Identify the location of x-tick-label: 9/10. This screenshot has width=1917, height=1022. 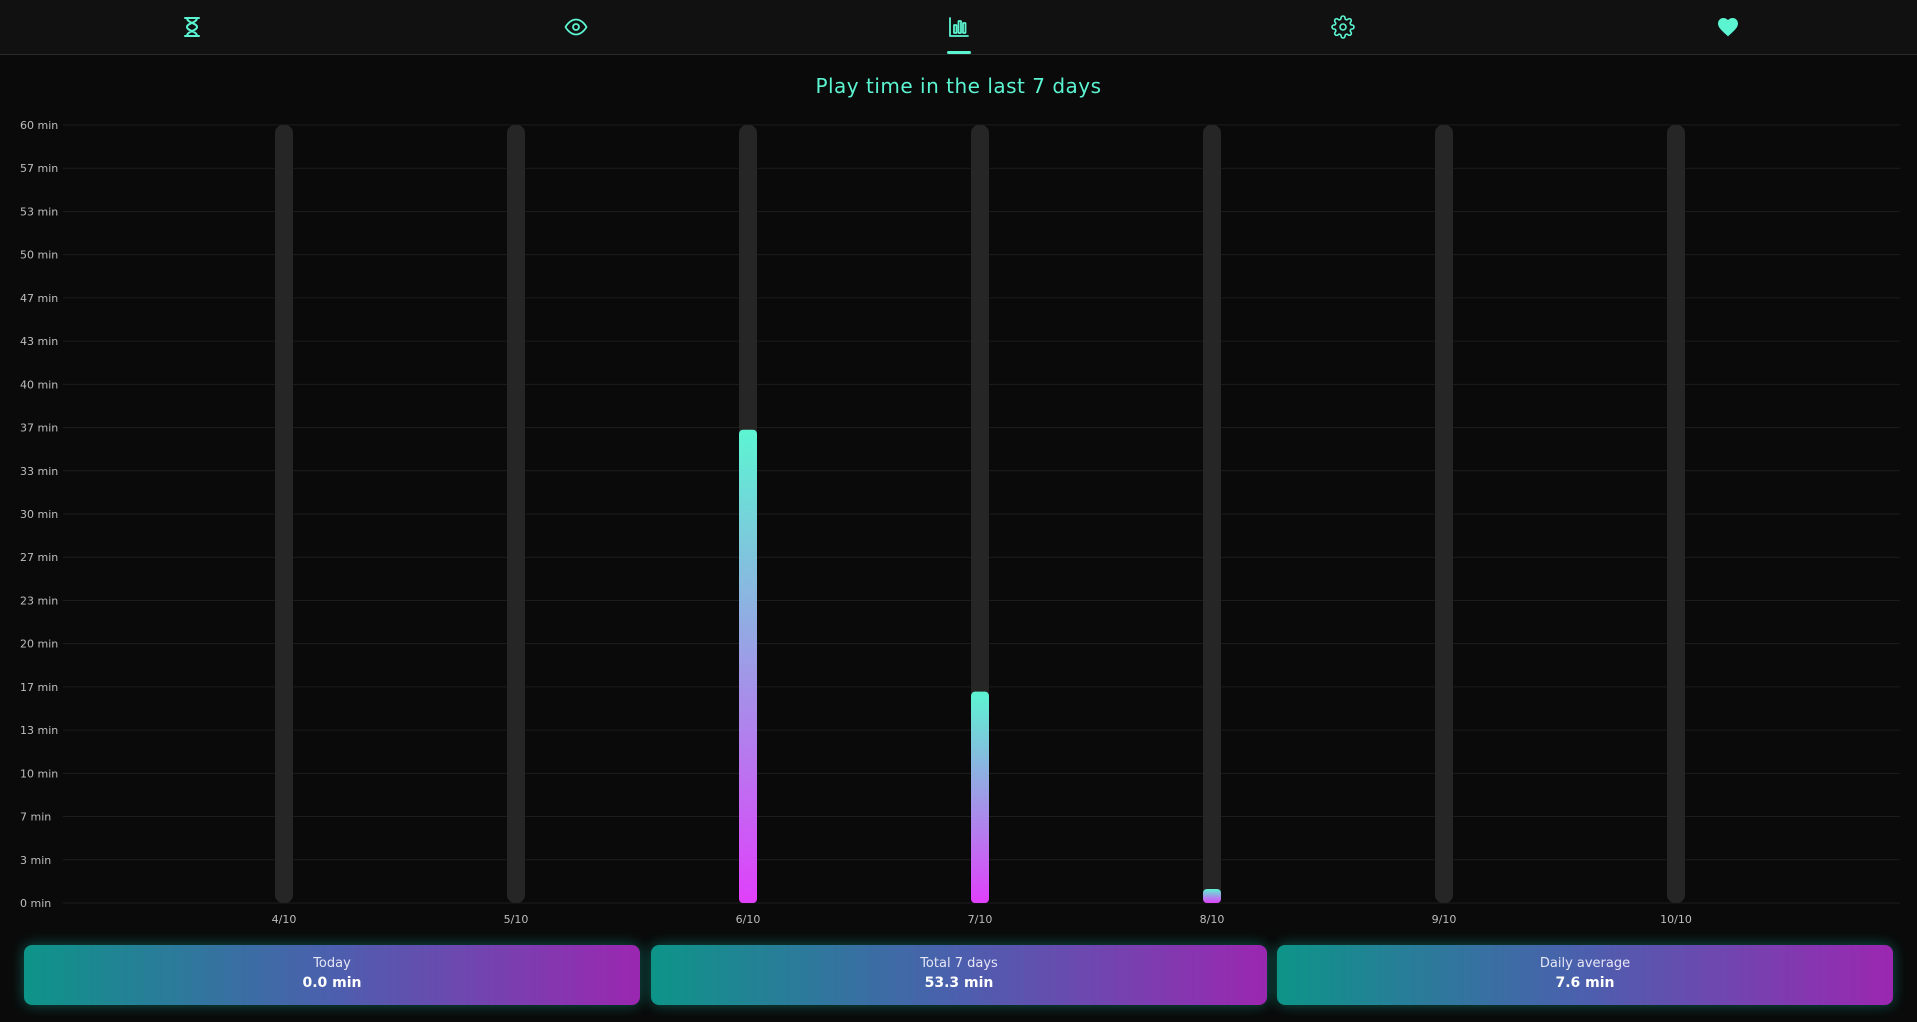
(1444, 919).